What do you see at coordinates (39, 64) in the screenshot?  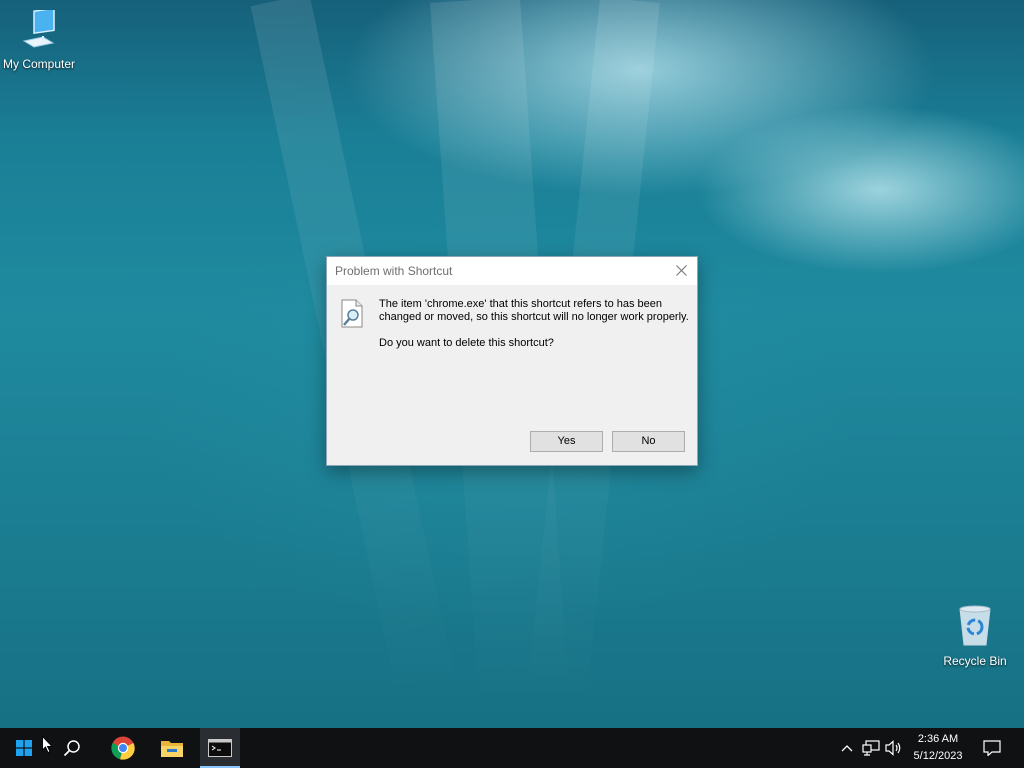 I see `desktop-icon-label: My Computer` at bounding box center [39, 64].